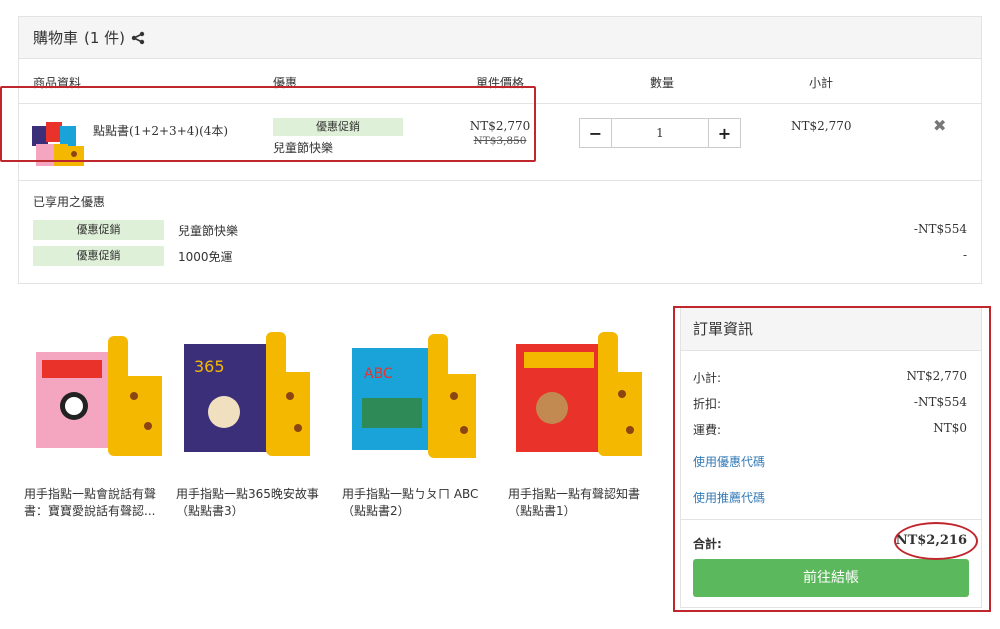 The image size is (1000, 629). Describe the element at coordinates (707, 430) in the screenshot. I see `order-shipping-label: 運費:` at that location.